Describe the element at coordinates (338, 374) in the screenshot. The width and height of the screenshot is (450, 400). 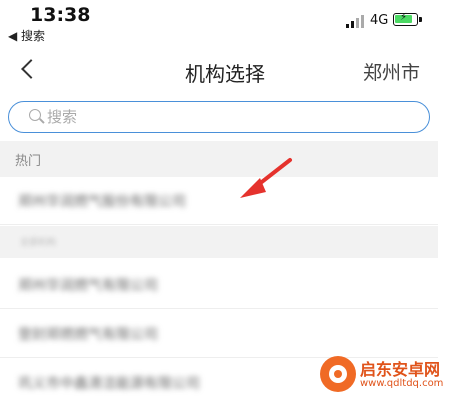
I see `watermark-logo-icon` at that location.